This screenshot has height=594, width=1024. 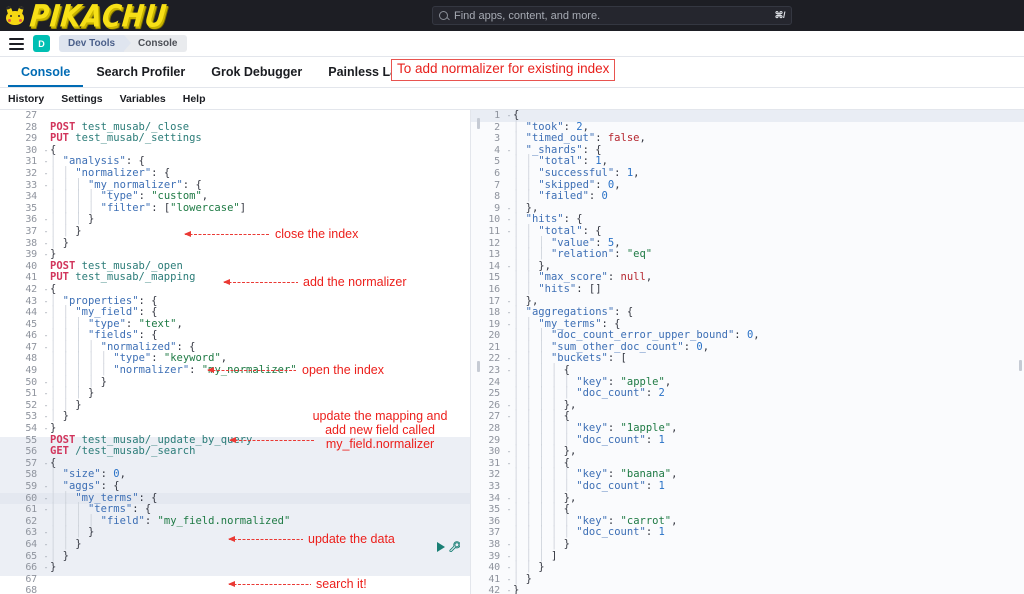 I want to click on code-text: │ │ │ │ "filter": ["lowercase"], so click(x=148, y=207).